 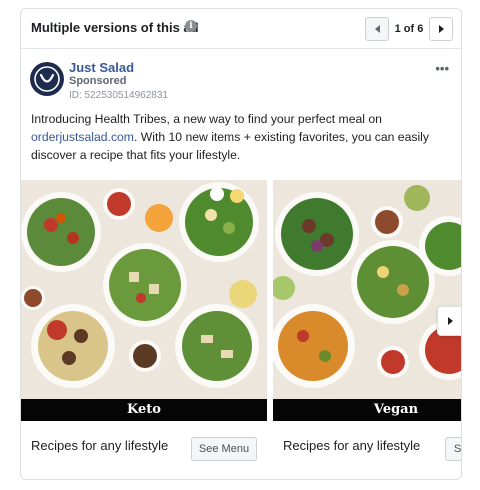 What do you see at coordinates (115, 27) in the screenshot?
I see `card-title: Multiple versions of this ad` at bounding box center [115, 27].